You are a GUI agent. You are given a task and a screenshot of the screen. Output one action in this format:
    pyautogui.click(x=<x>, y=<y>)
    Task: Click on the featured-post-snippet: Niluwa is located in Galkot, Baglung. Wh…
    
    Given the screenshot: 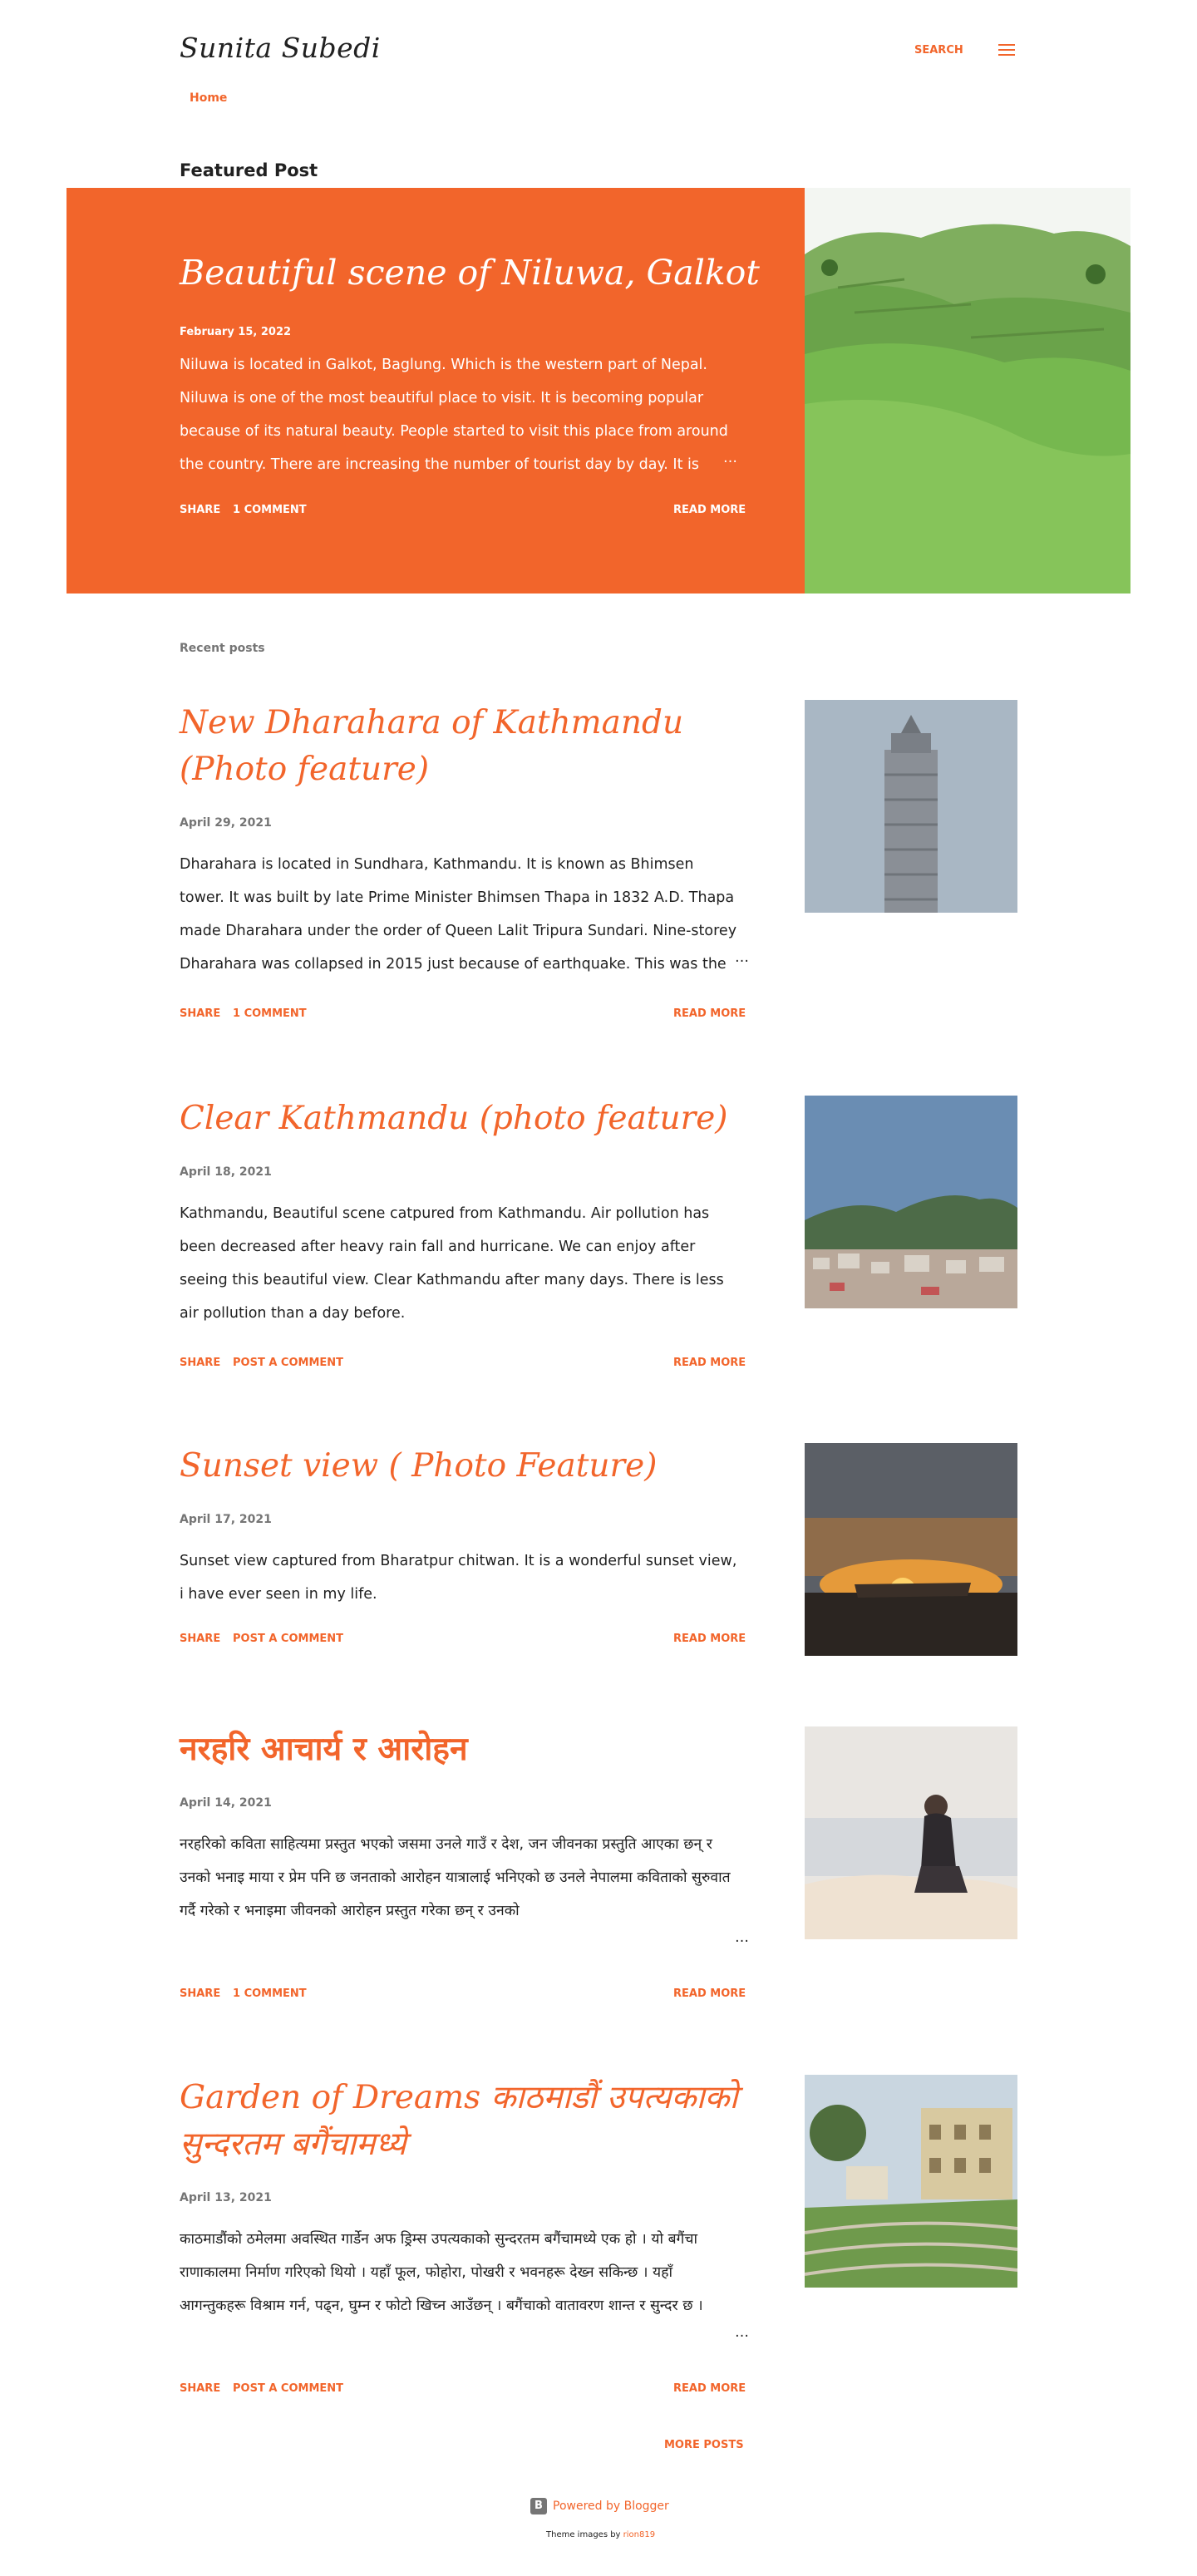 What is the action you would take?
    pyautogui.click(x=454, y=415)
    